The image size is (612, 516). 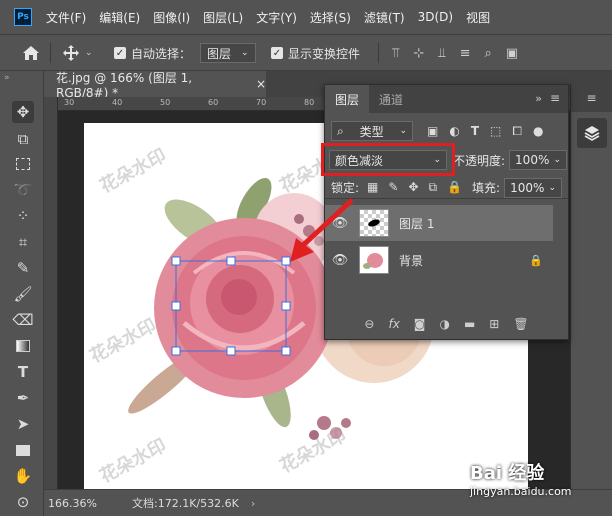 I want to click on lock-position-icon: ✥, so click(x=413, y=187).